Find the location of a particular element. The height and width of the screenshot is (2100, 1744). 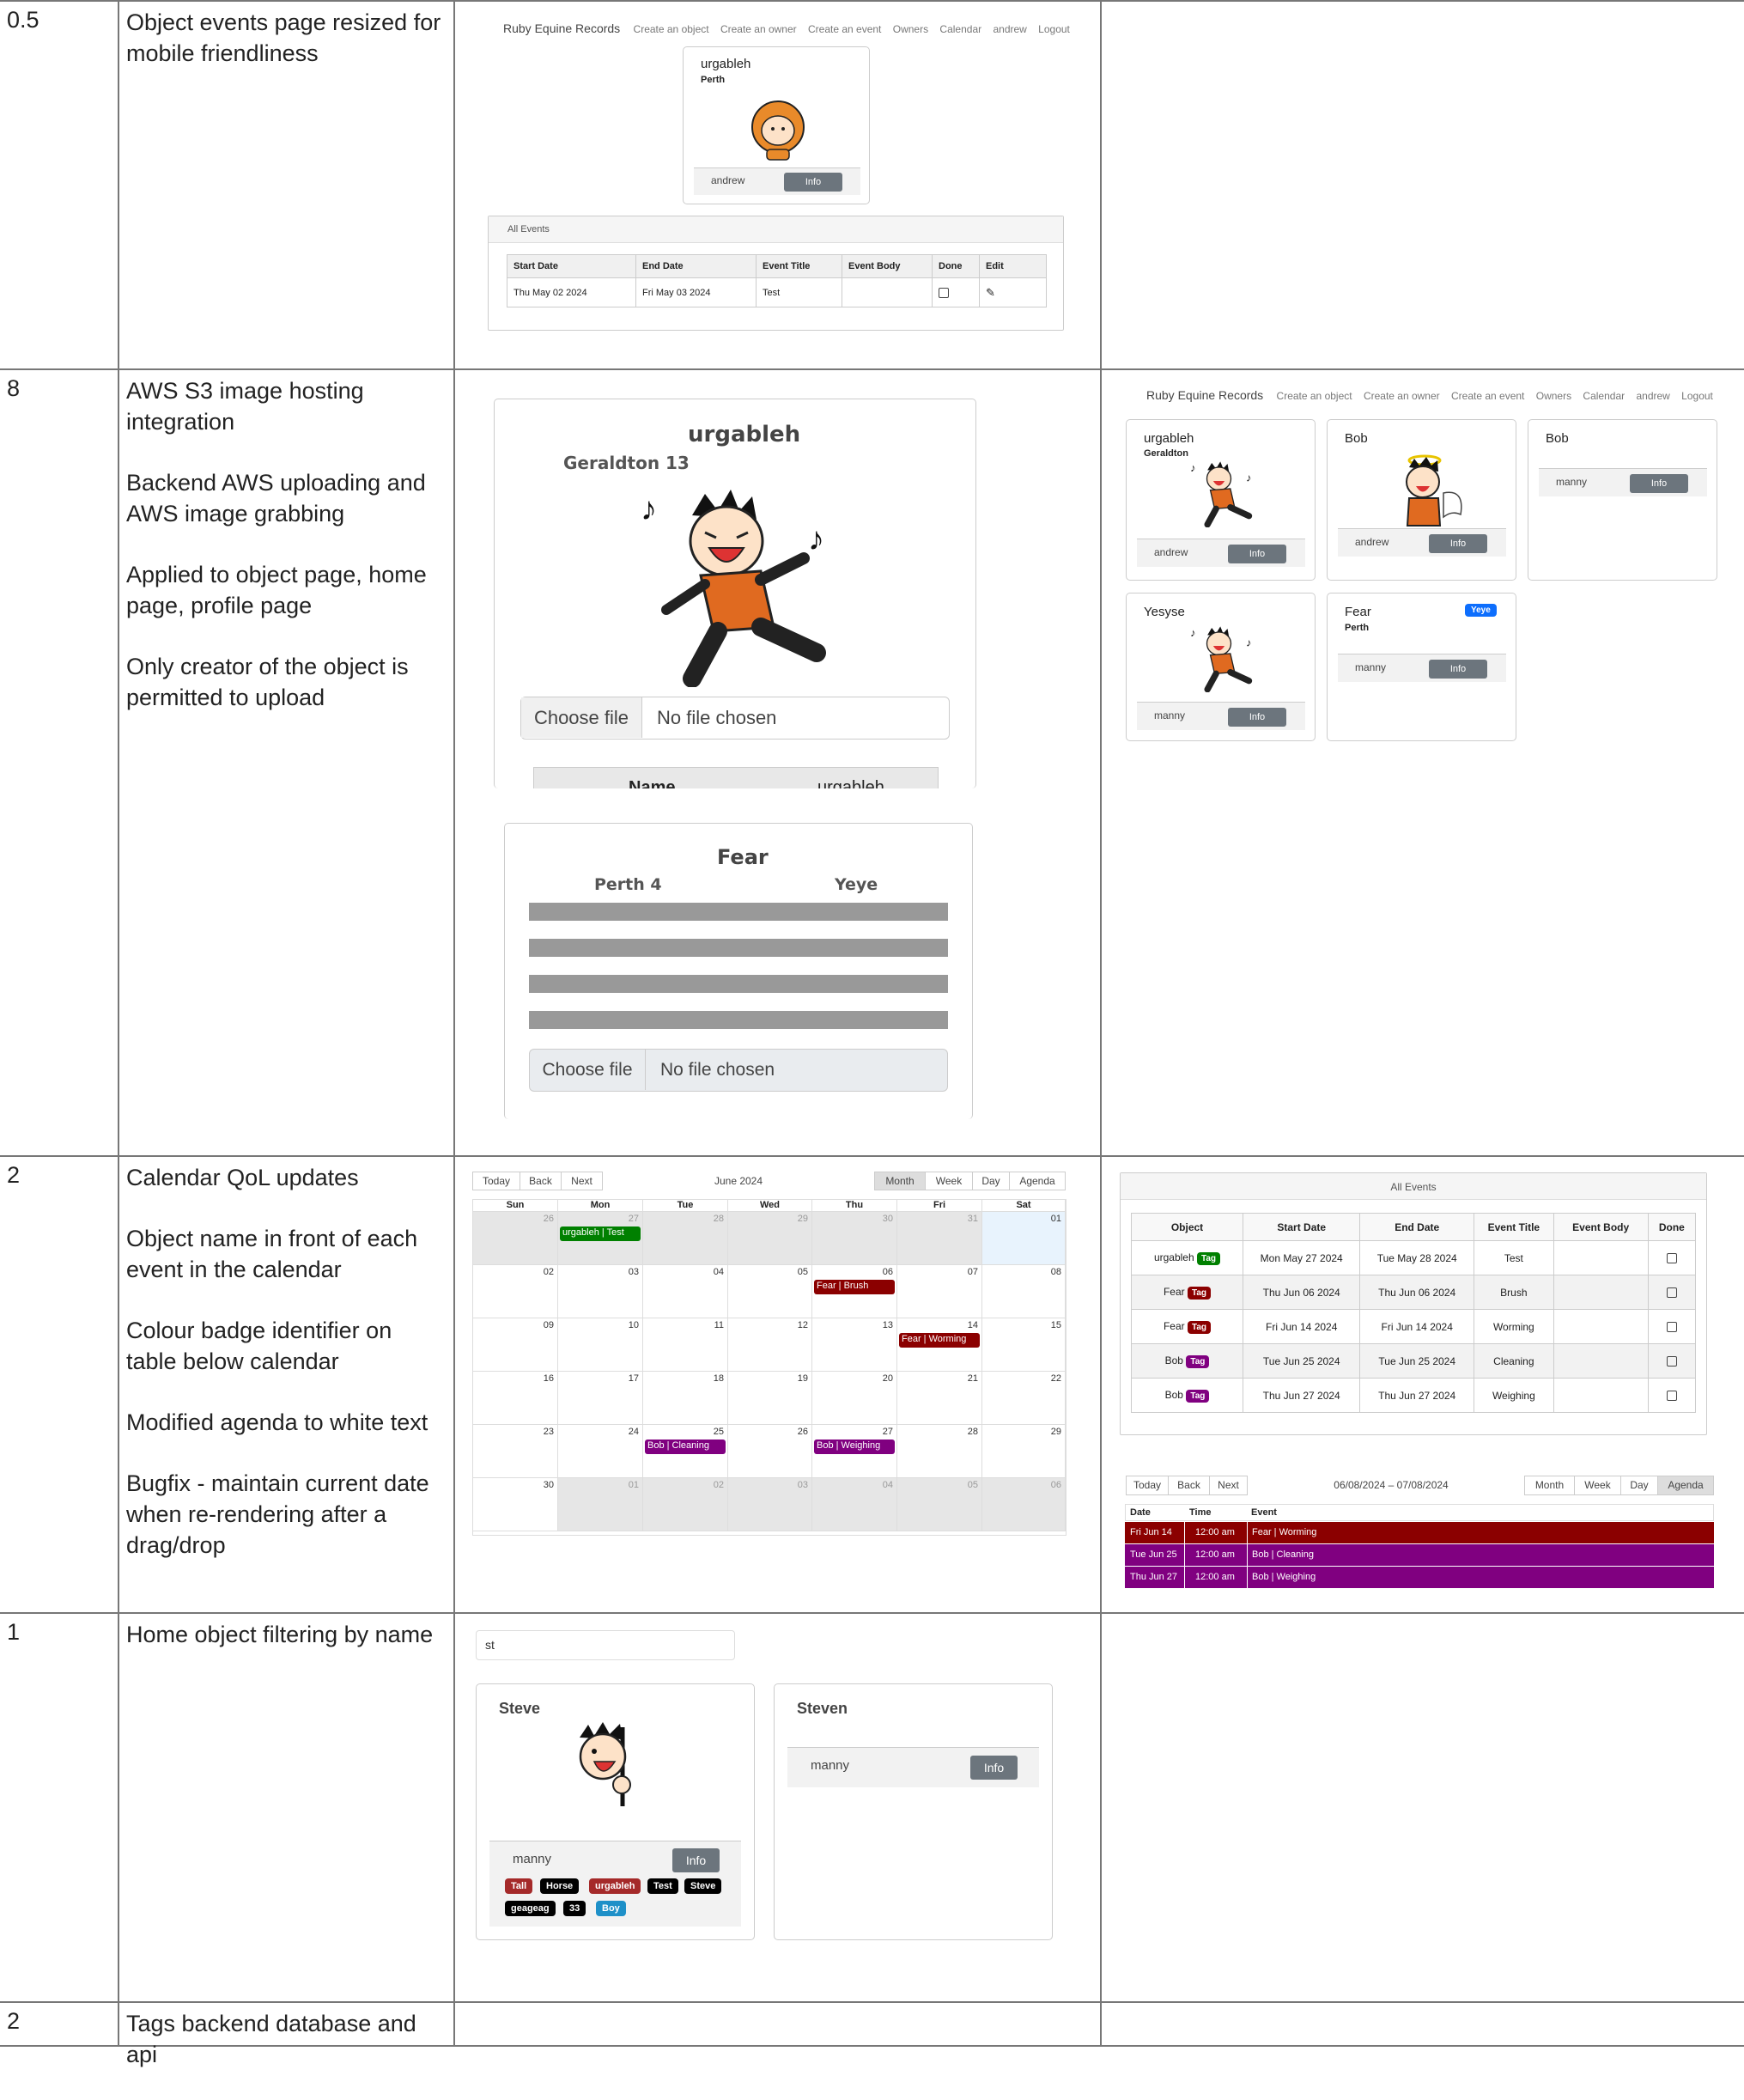

calendar-day-cell: 06 is located at coordinates (1024, 1505).